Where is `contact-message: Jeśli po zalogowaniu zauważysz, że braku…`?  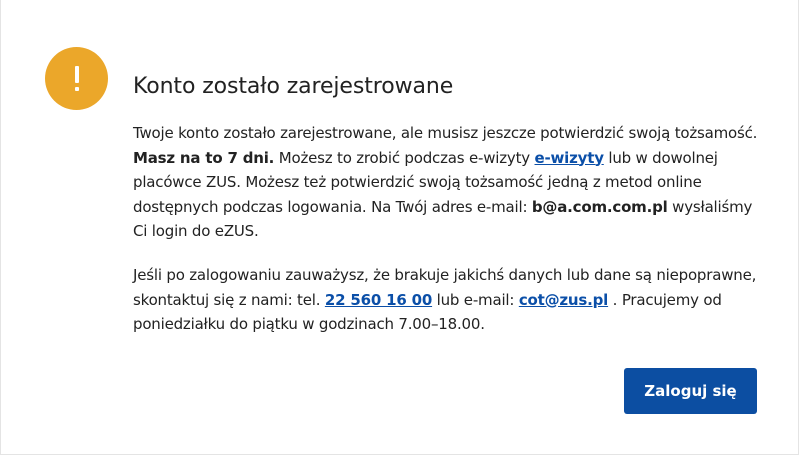 contact-message: Jeśli po zalogowaniu zauważysz, że braku… is located at coordinates (448, 300).